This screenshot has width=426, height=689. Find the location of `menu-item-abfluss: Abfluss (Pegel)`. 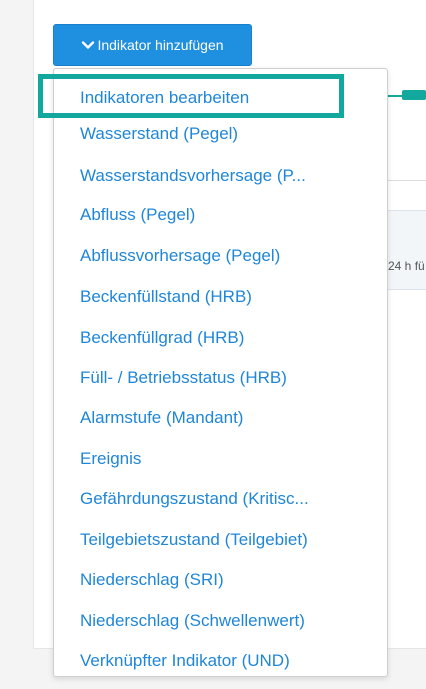

menu-item-abfluss: Abfluss (Pegel) is located at coordinates (137, 215).